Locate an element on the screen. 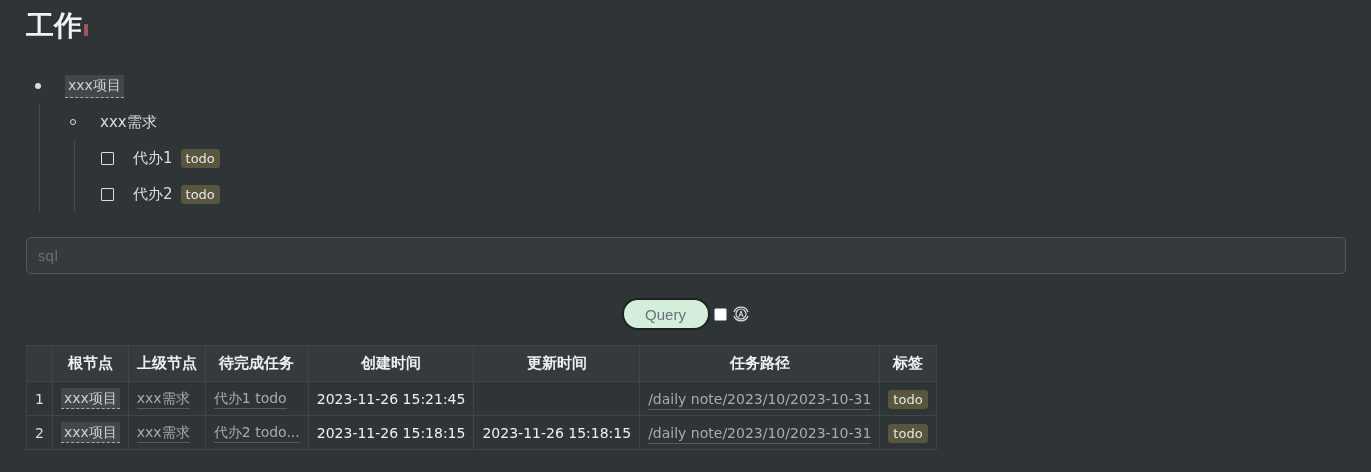 The image size is (1371, 472). column-header: 上级节点 is located at coordinates (167, 363).